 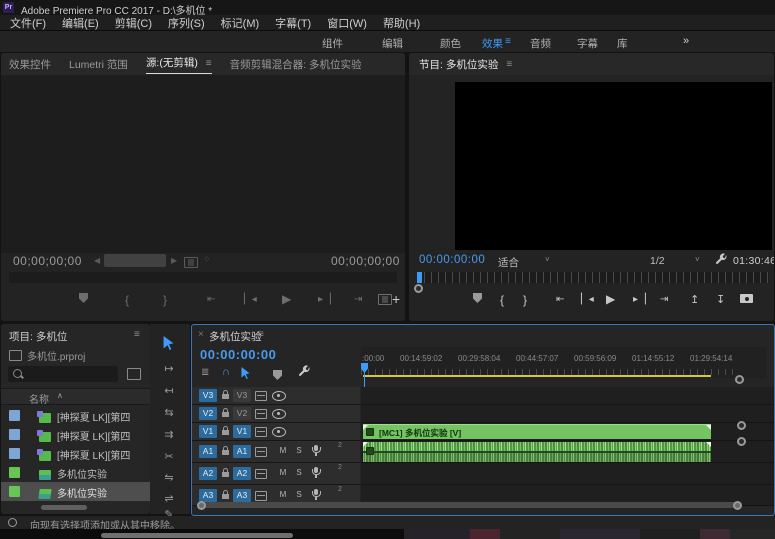 What do you see at coordinates (245, 375) in the screenshot?
I see `timeline-linked-selection-icon` at bounding box center [245, 375].